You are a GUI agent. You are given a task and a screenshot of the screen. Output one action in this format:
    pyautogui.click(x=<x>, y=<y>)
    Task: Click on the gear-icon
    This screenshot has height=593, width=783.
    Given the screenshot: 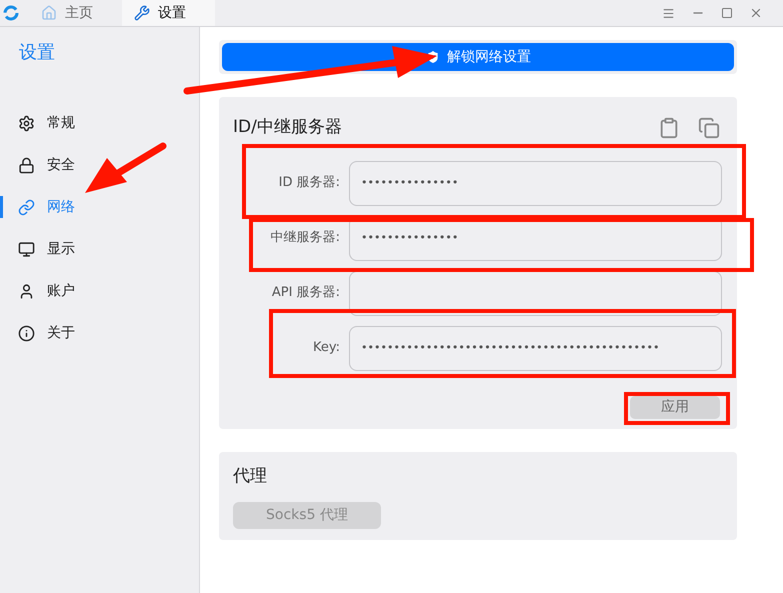 What is the action you would take?
    pyautogui.click(x=26, y=123)
    